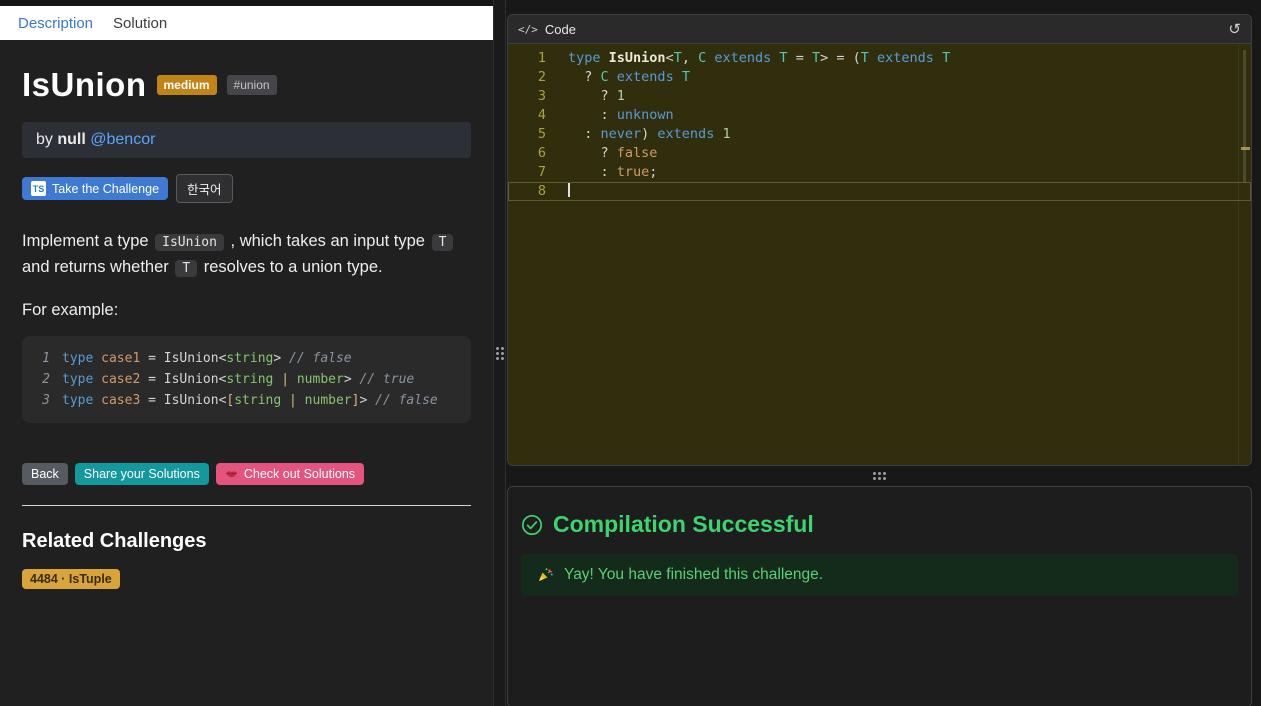 The image size is (1261, 706). What do you see at coordinates (879, 115) in the screenshot?
I see `editor-line: 4 : unknown` at bounding box center [879, 115].